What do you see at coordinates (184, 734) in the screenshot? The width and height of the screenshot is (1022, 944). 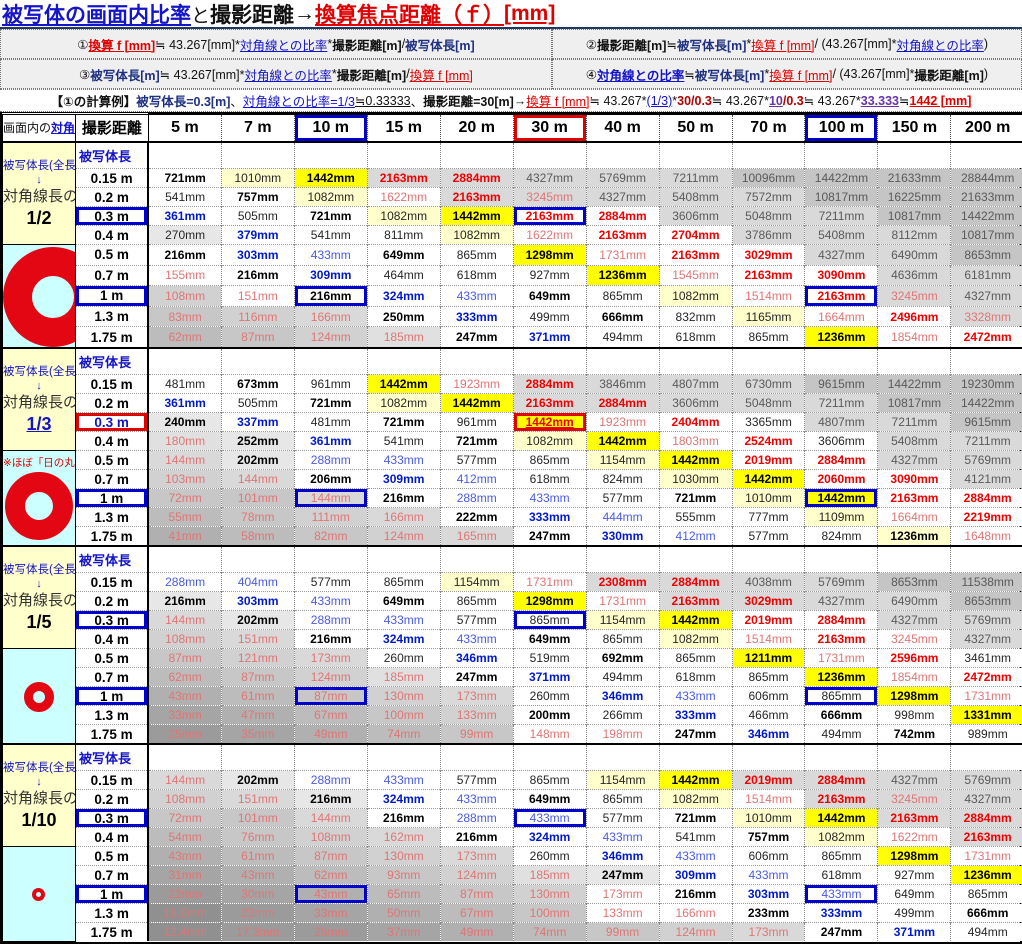 I see `focal-cell: 25mm` at bounding box center [184, 734].